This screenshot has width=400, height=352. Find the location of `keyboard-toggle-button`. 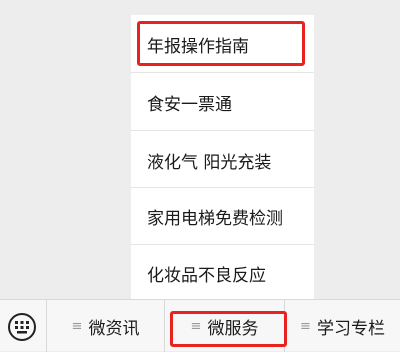

keyboard-toggle-button is located at coordinates (22, 327).